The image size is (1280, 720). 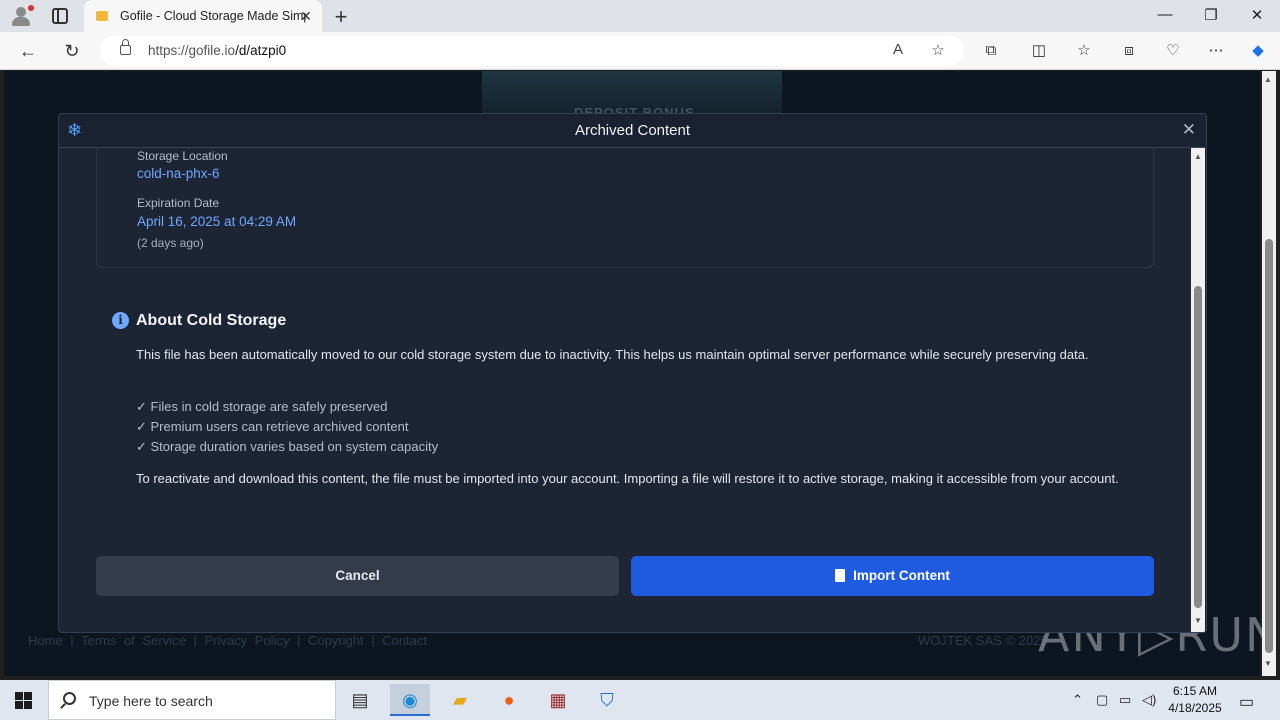 What do you see at coordinates (1077, 700) in the screenshot?
I see `tray-chevron-icon: ⌃` at bounding box center [1077, 700].